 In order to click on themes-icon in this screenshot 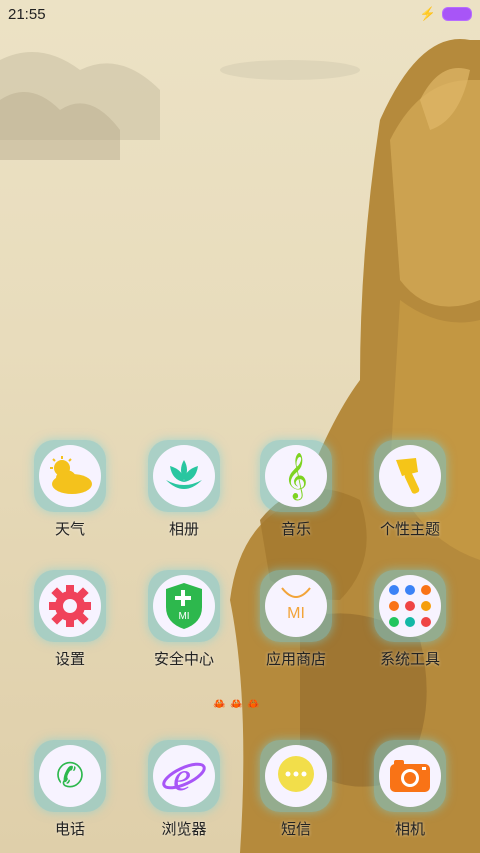, I will do `click(408, 476)`.